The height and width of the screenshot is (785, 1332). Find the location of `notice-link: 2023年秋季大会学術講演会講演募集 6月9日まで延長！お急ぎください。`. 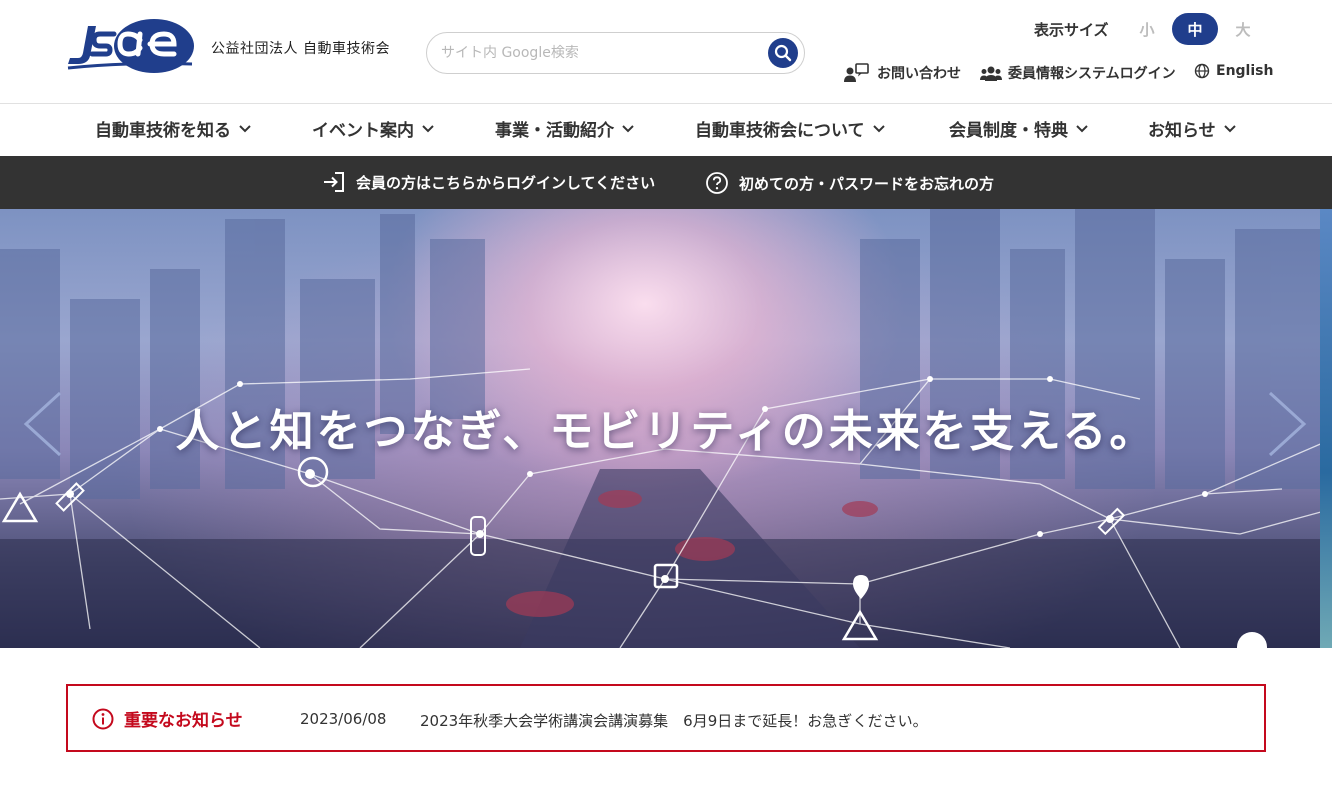

notice-link: 2023年秋季大会学術講演会講演募集 6月9日まで延長！お急ぎください。 is located at coordinates (674, 720).